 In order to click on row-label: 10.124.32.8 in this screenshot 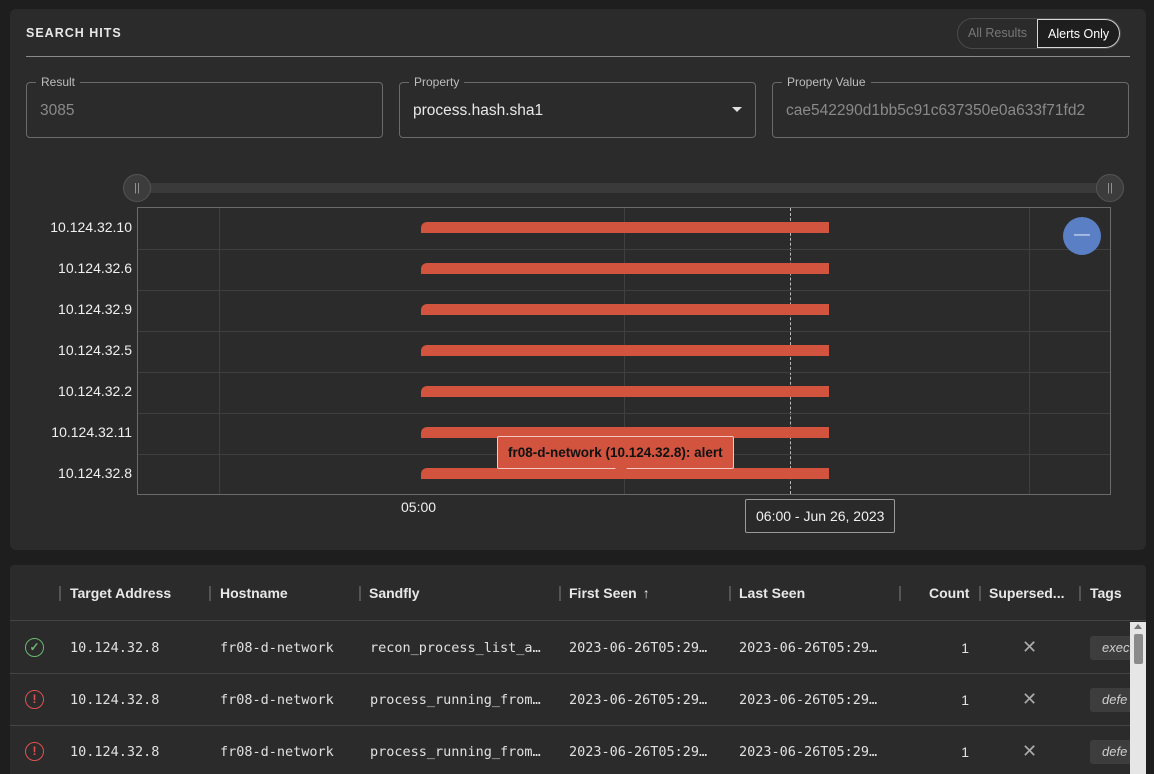, I will do `click(95, 473)`.